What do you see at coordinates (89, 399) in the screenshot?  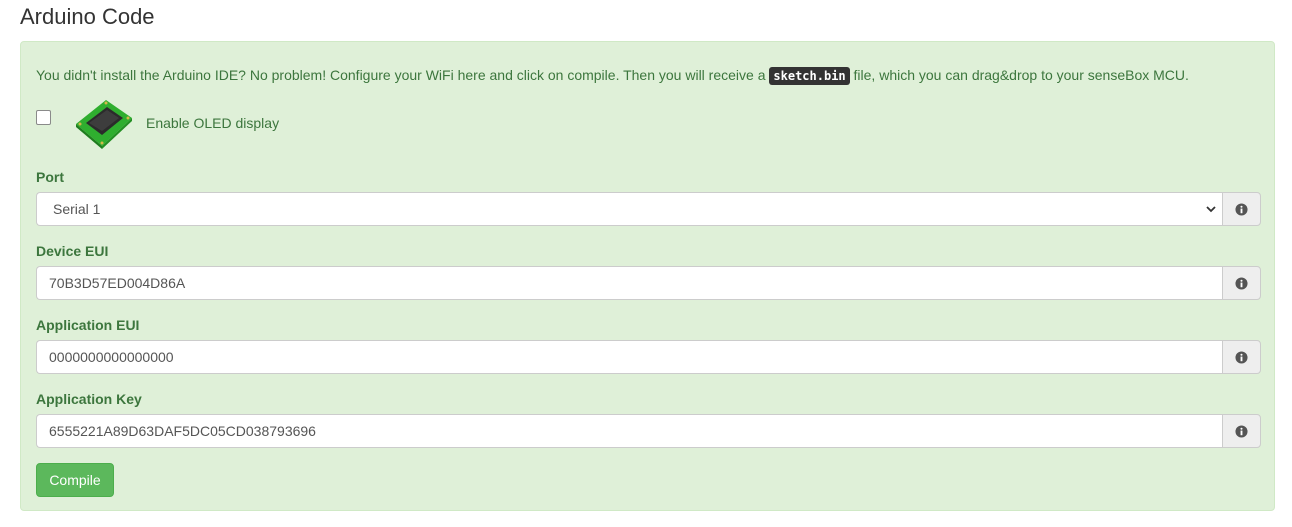 I see `app-key-label: Application Key` at bounding box center [89, 399].